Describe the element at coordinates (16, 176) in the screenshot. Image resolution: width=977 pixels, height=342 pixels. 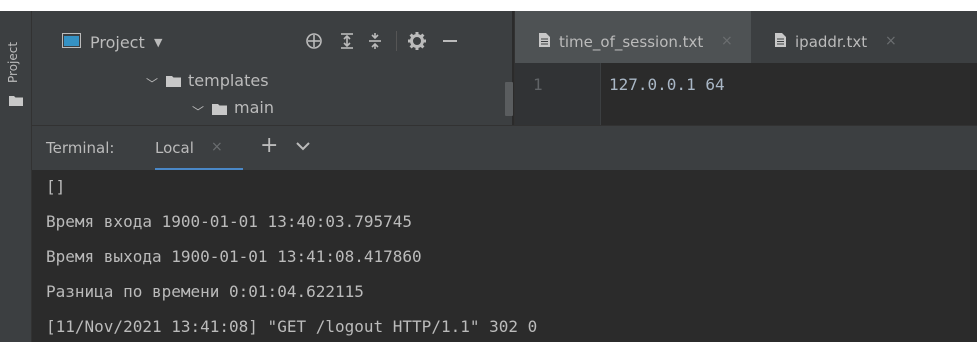
I see `left-tool-stripe: Project` at that location.